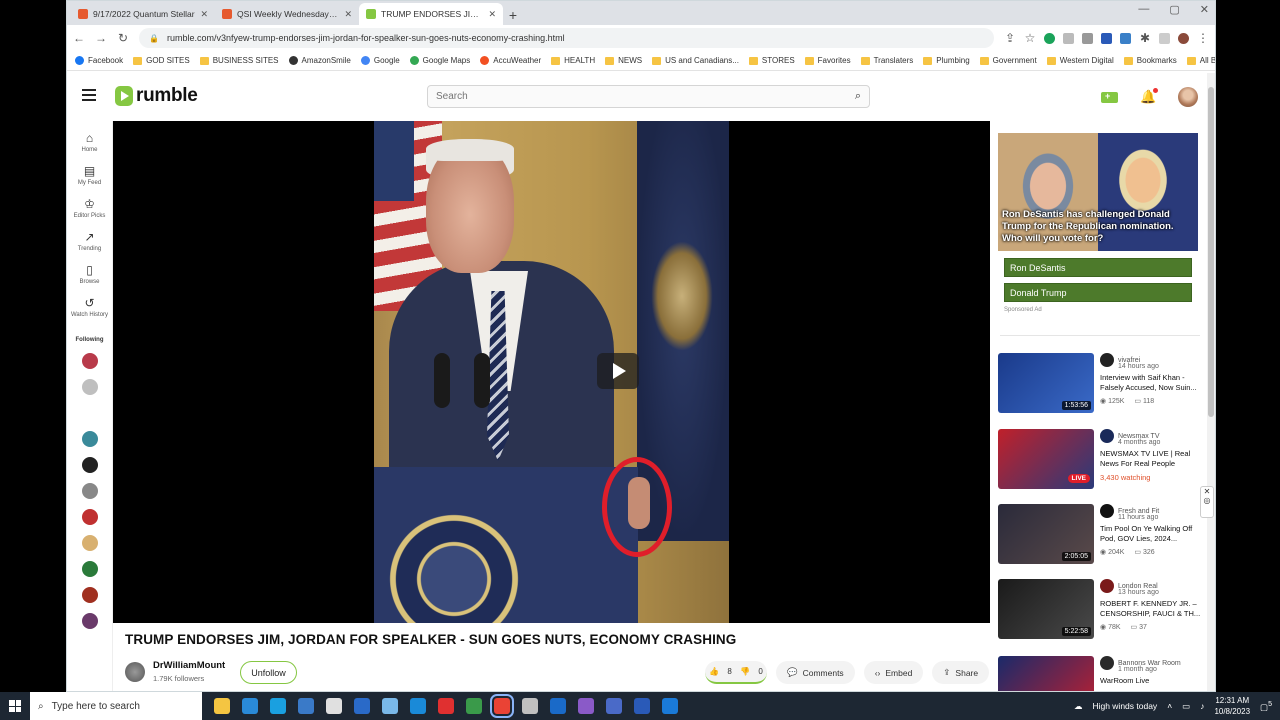  I want to click on bookmark-item: GOD SITES, so click(161, 60).